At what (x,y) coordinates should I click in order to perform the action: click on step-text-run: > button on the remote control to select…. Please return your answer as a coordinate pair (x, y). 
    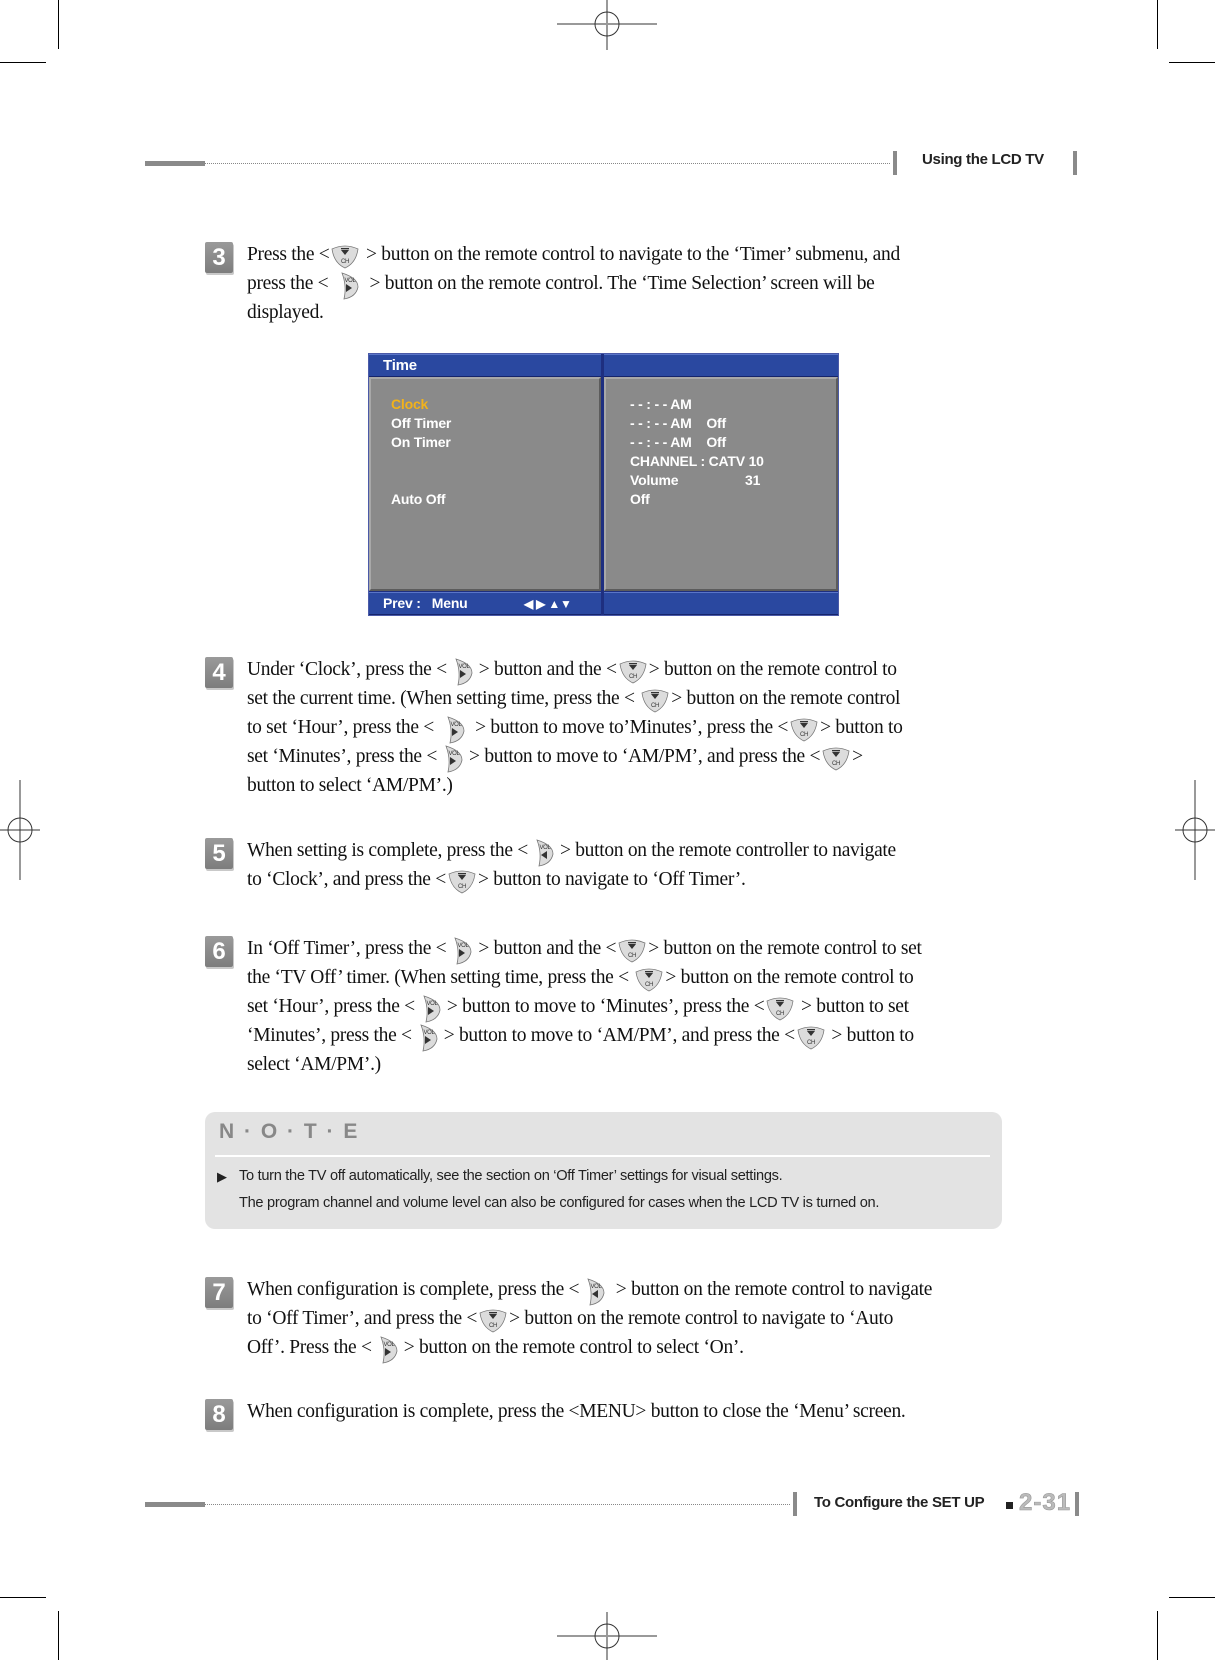
    Looking at the image, I should click on (573, 1347).